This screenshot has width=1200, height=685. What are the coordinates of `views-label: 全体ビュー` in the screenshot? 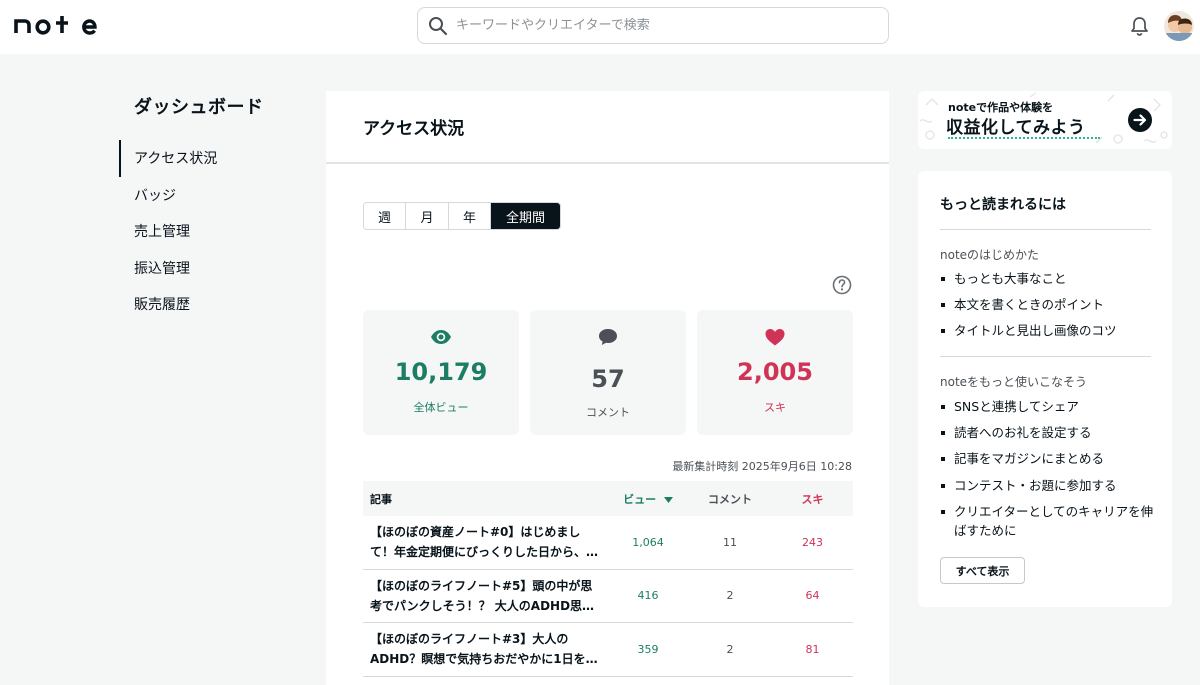 It's located at (441, 407).